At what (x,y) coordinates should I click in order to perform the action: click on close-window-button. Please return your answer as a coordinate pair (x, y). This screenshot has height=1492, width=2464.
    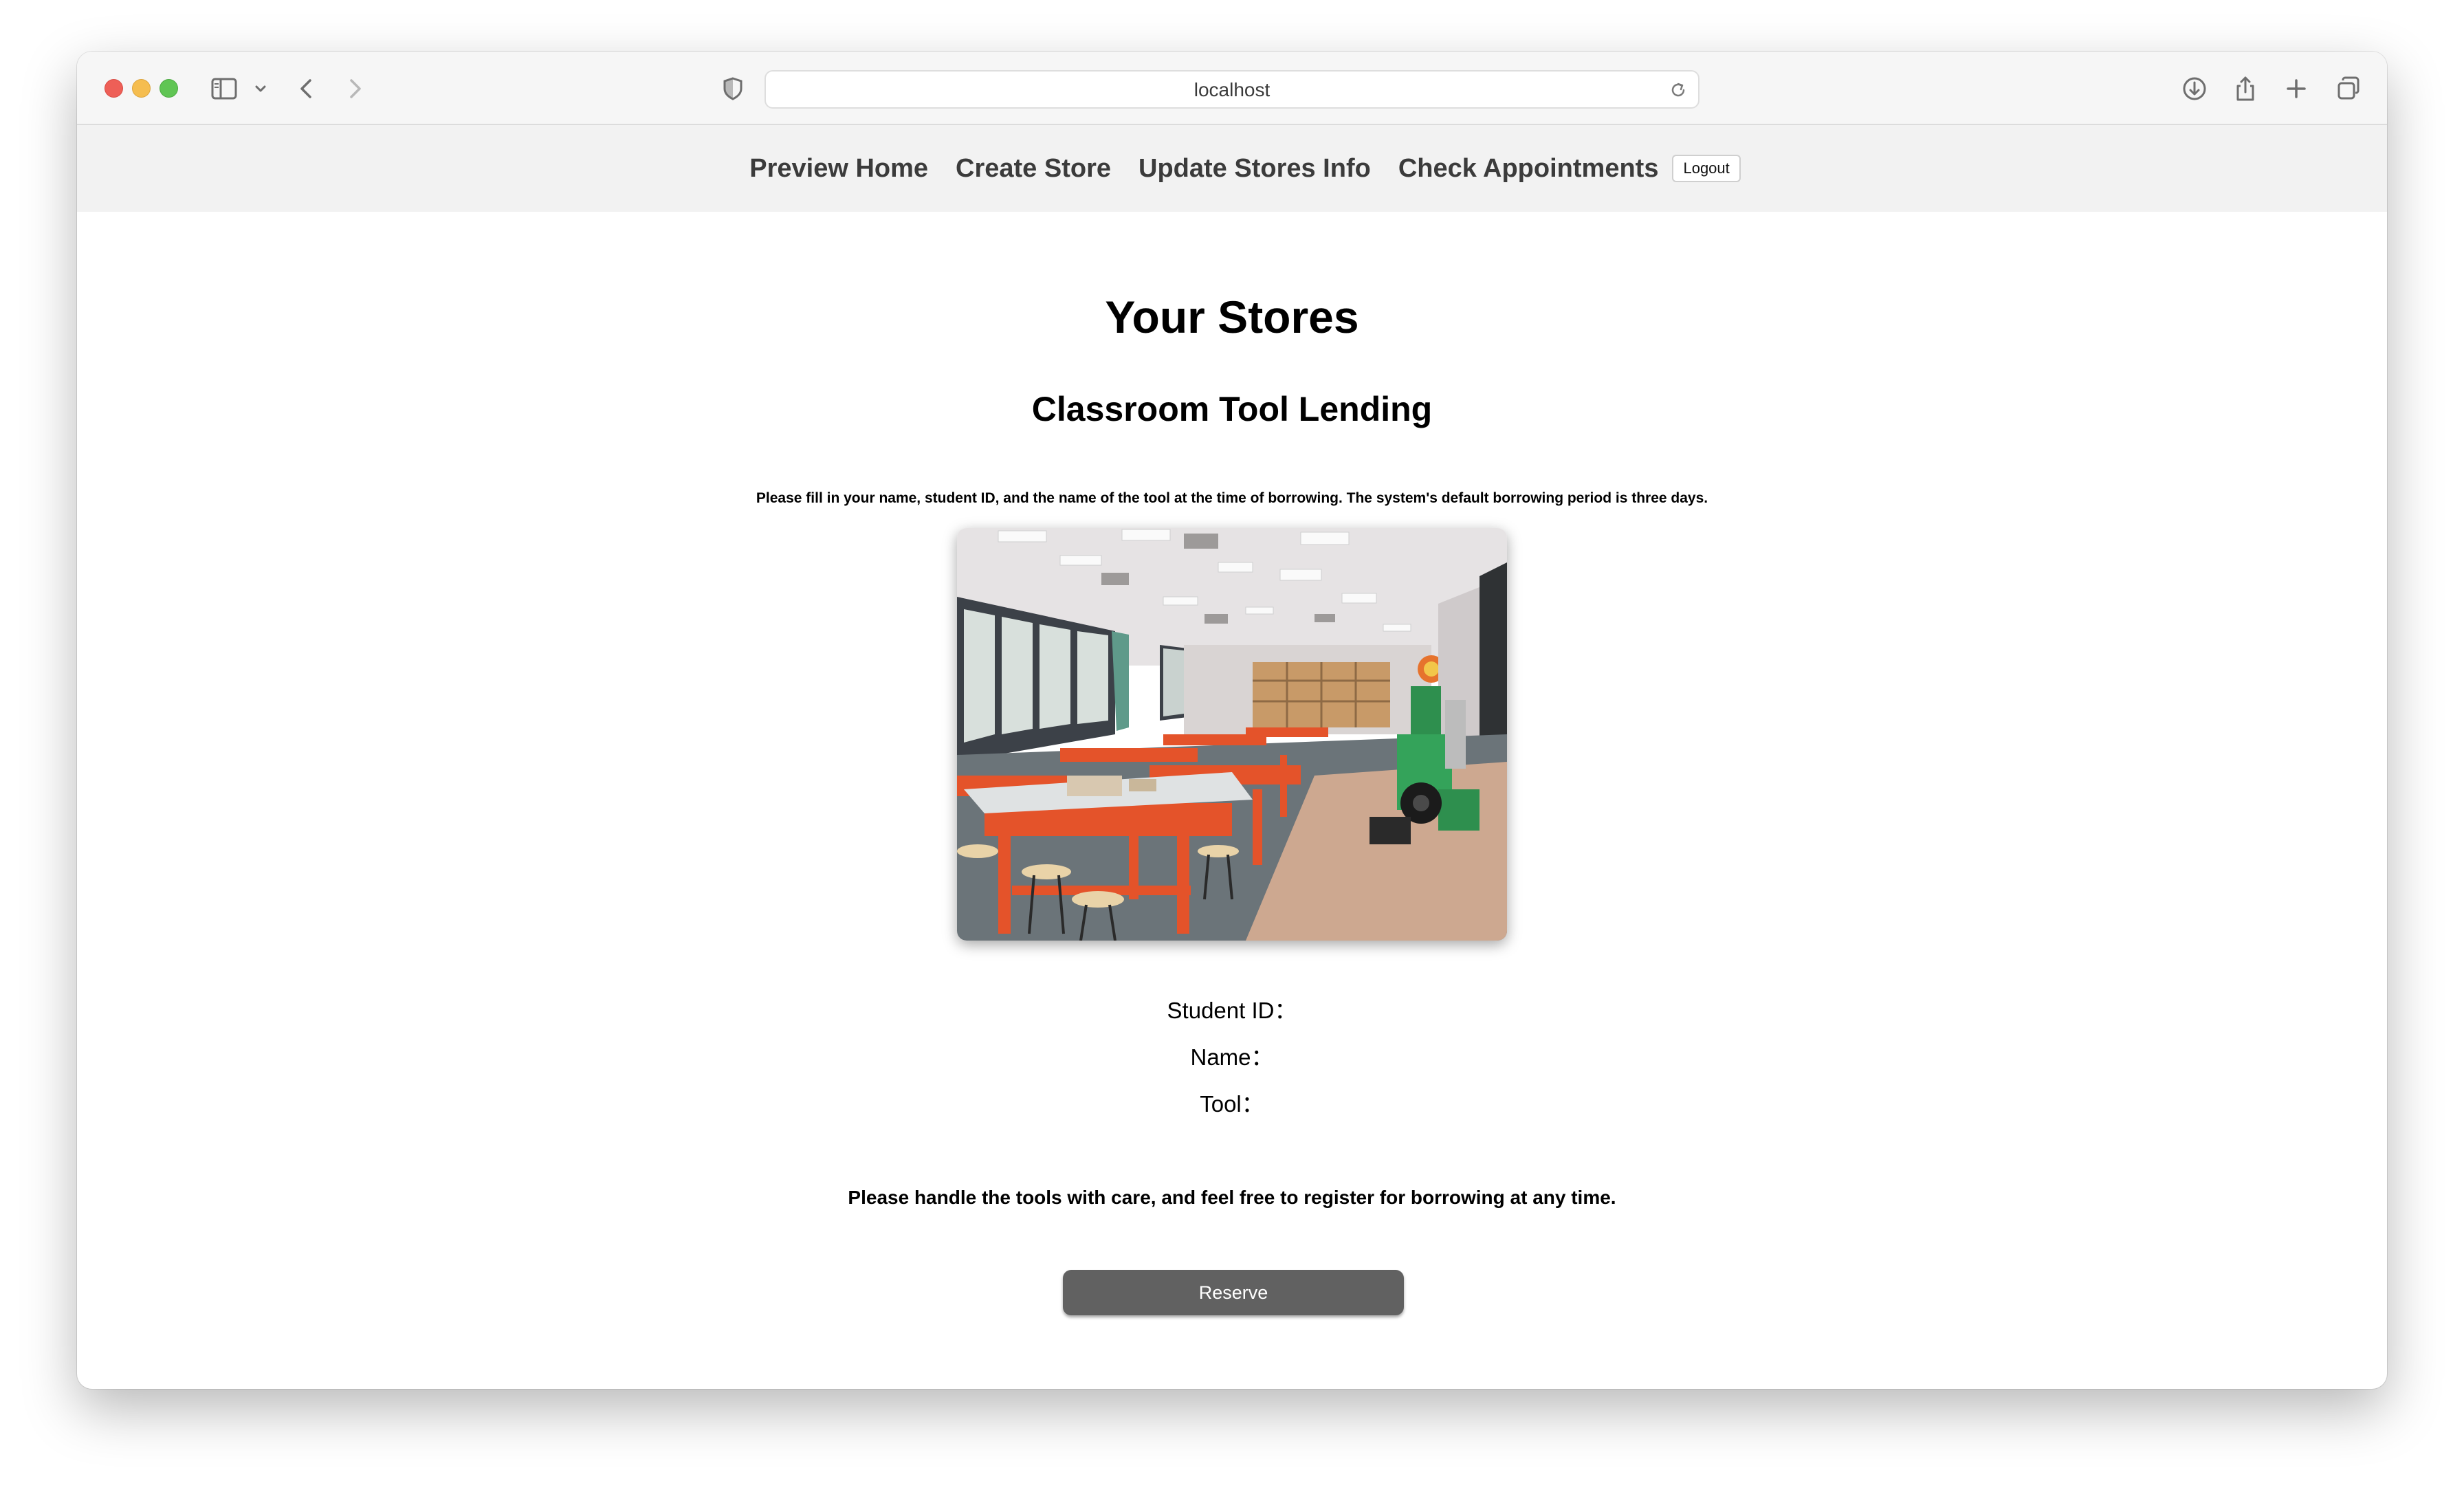
    Looking at the image, I should click on (113, 88).